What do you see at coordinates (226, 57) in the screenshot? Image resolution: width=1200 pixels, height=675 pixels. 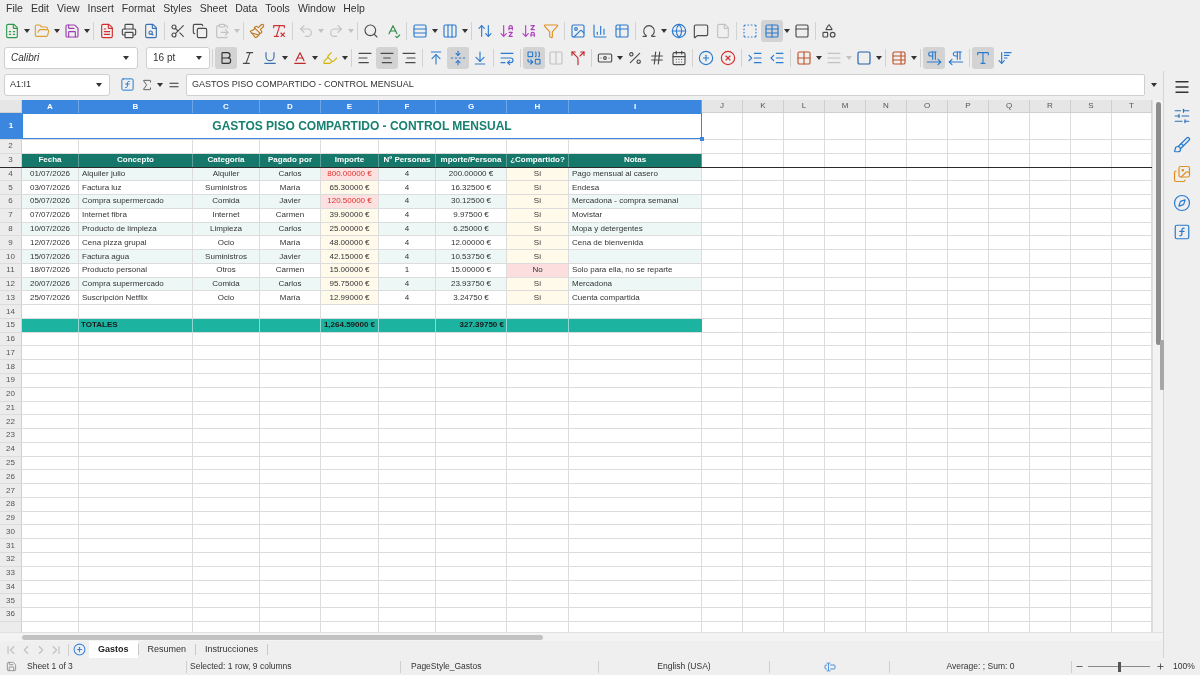 I see `bold-button` at bounding box center [226, 57].